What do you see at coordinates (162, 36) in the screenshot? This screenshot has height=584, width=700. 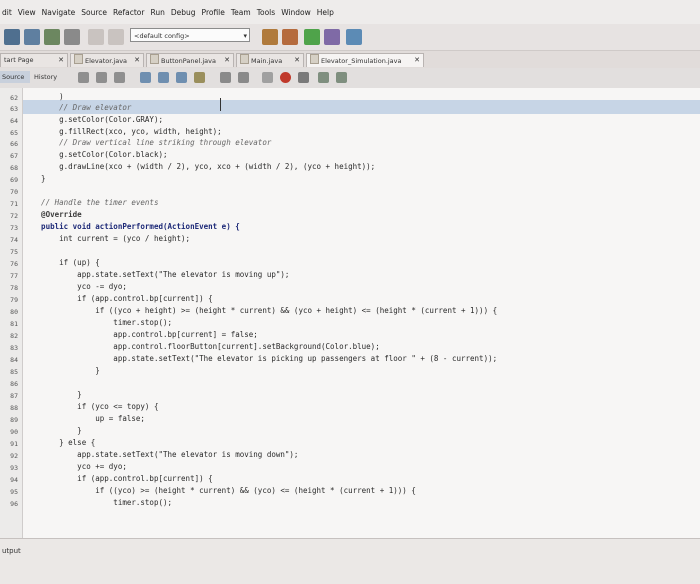 I see `config-select-value: <default config>` at bounding box center [162, 36].